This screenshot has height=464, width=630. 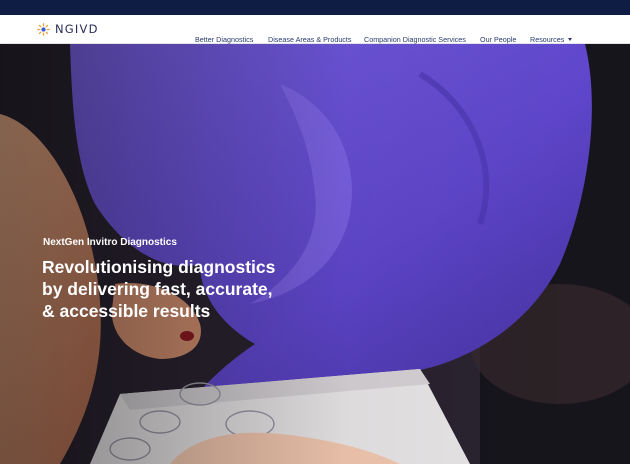 What do you see at coordinates (315, 7) in the screenshot?
I see `top-bar` at bounding box center [315, 7].